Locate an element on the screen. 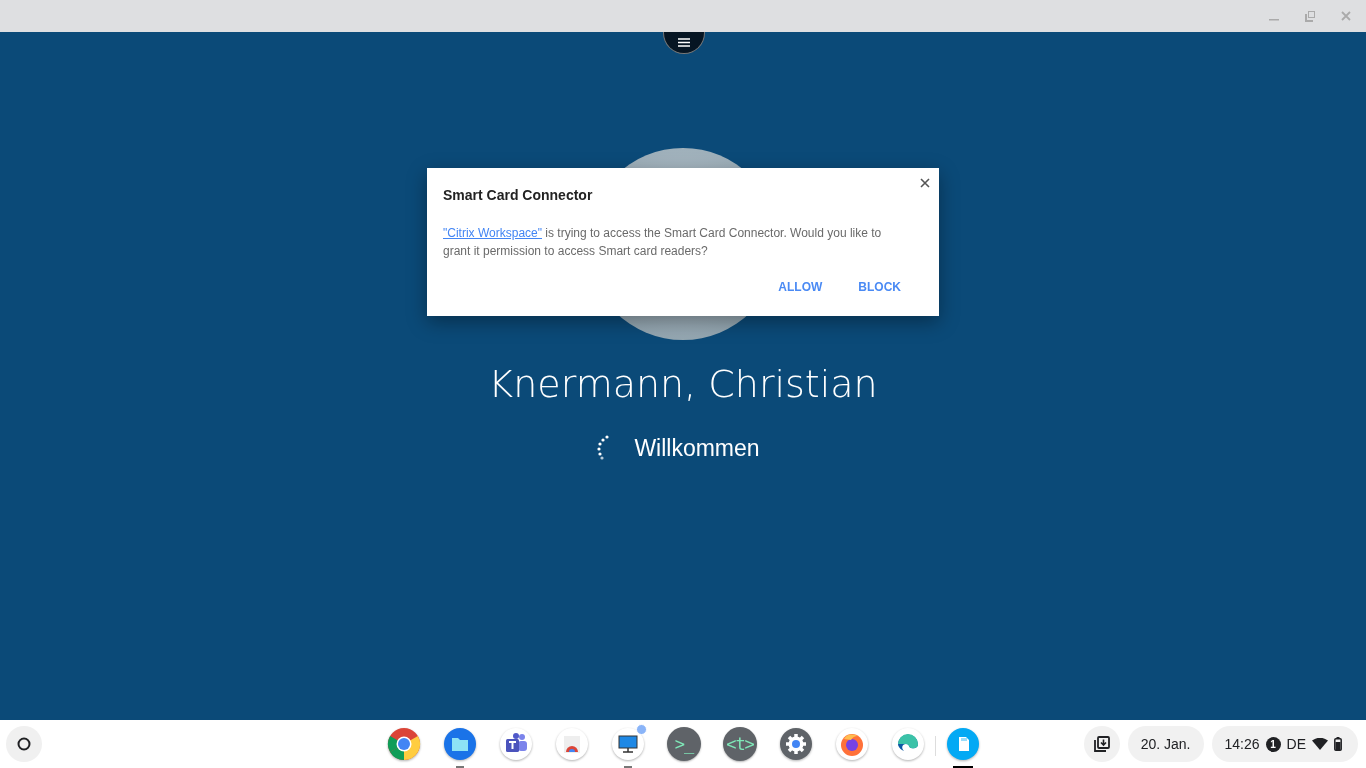 This screenshot has height=768, width=1366. status-area: 14:26 1 DE is located at coordinates (1284, 744).